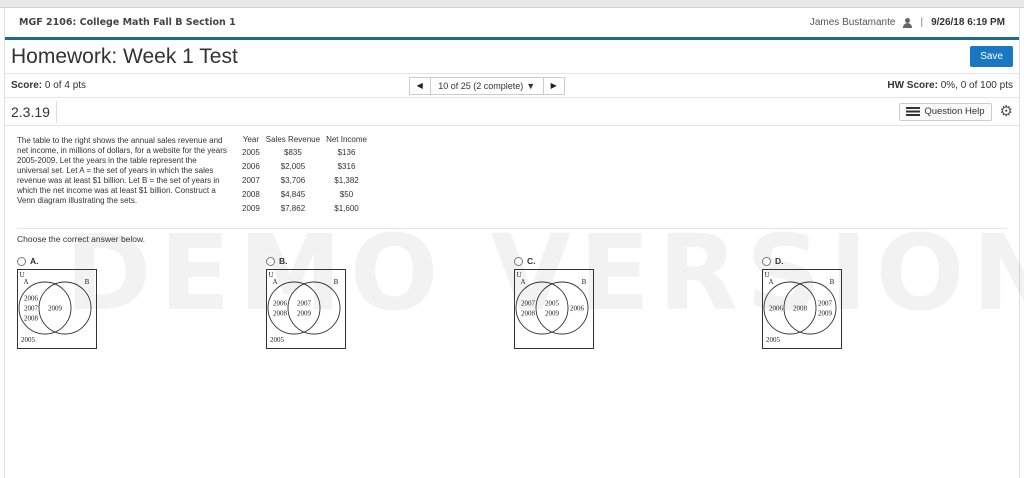 This screenshot has width=1024, height=478. Describe the element at coordinates (991, 56) in the screenshot. I see `save-button: Save` at that location.